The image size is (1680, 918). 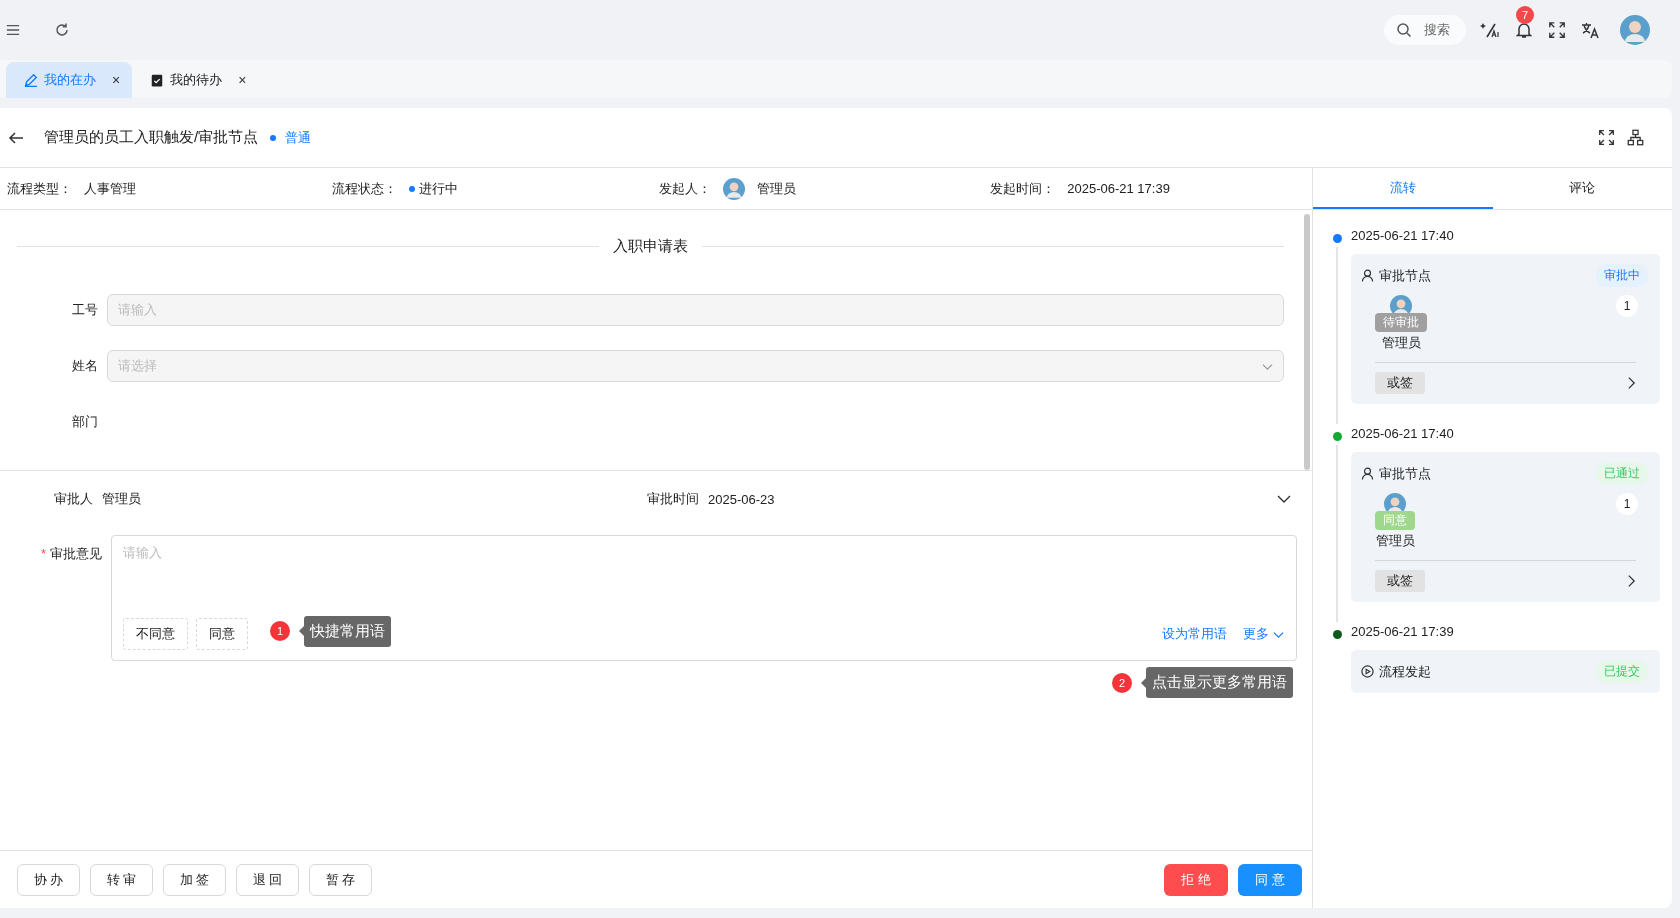 I want to click on info-label: 发起时间：, so click(x=1023, y=188).